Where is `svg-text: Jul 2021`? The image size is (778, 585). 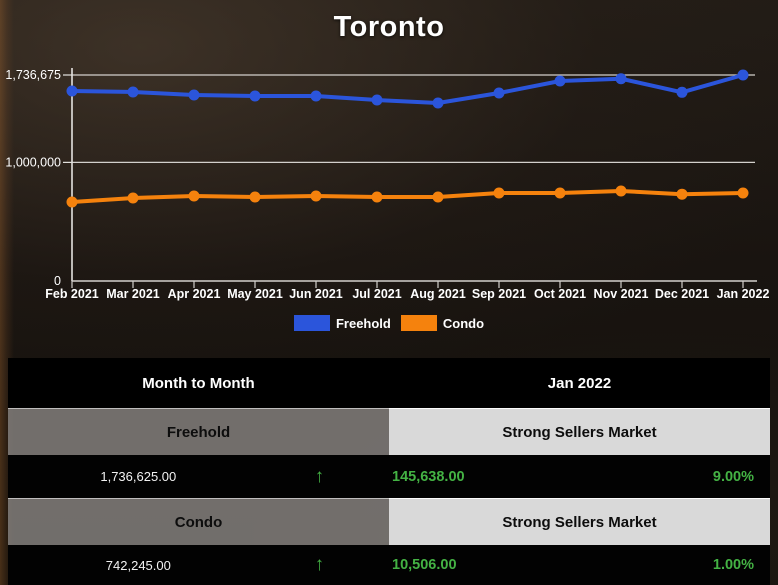
svg-text: Jul 2021 is located at coordinates (376, 294).